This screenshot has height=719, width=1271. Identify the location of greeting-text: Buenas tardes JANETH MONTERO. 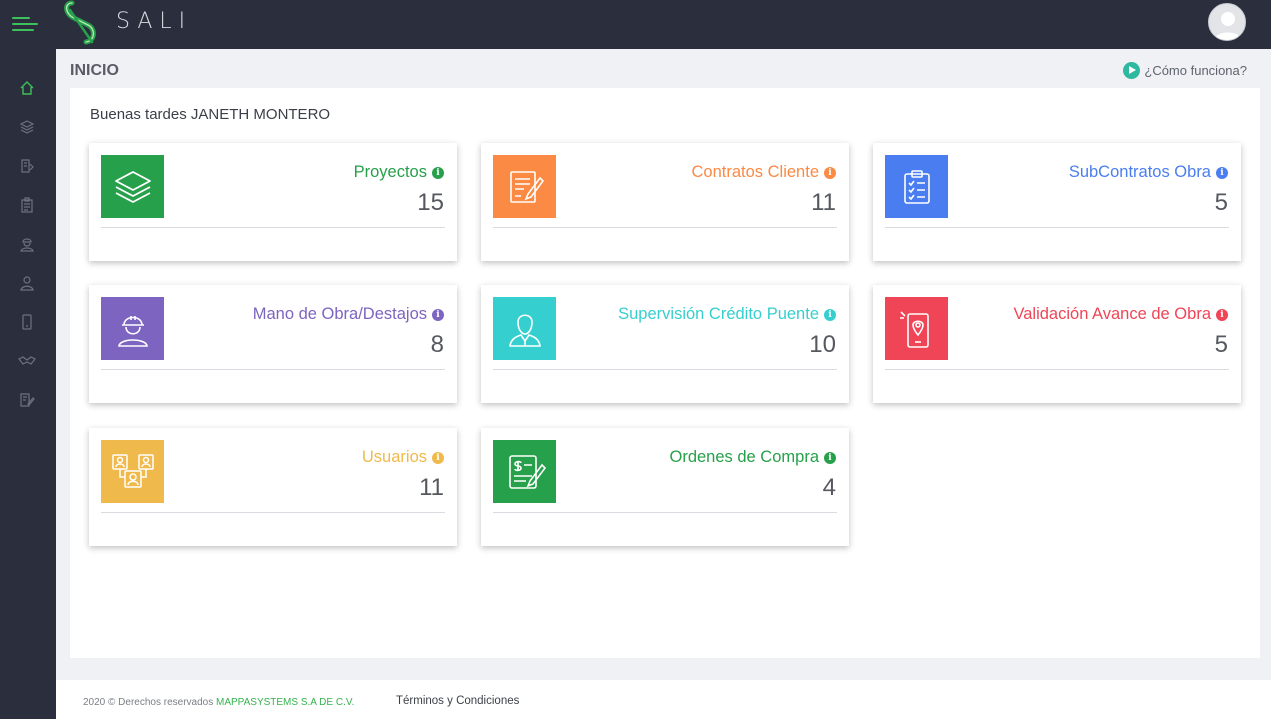
(210, 114).